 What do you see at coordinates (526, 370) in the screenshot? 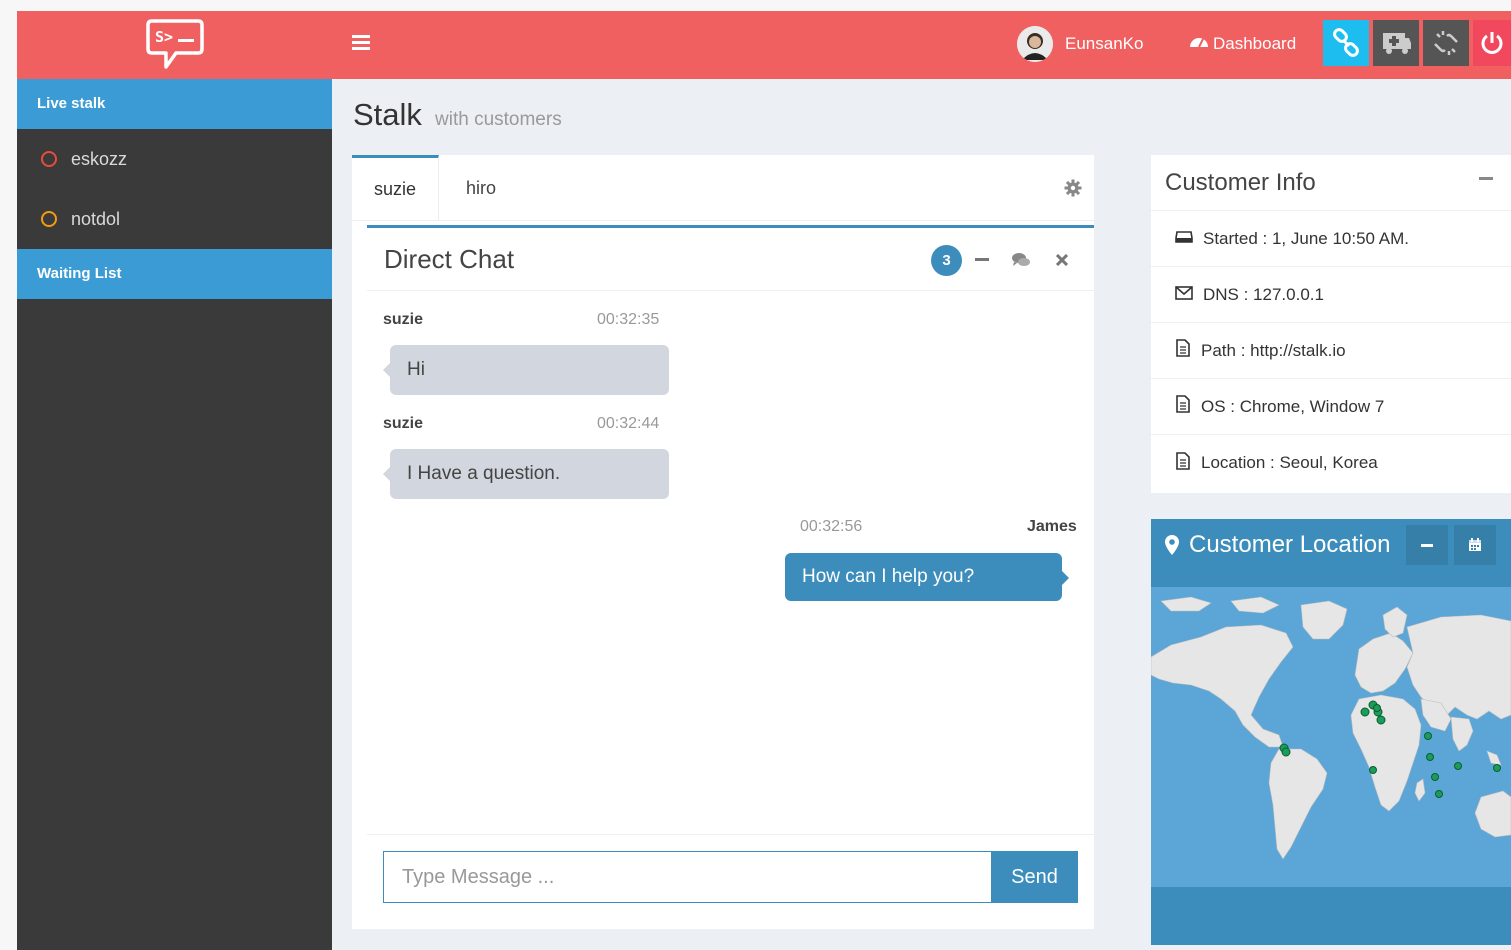
I see `message-bubble: Hi` at bounding box center [526, 370].